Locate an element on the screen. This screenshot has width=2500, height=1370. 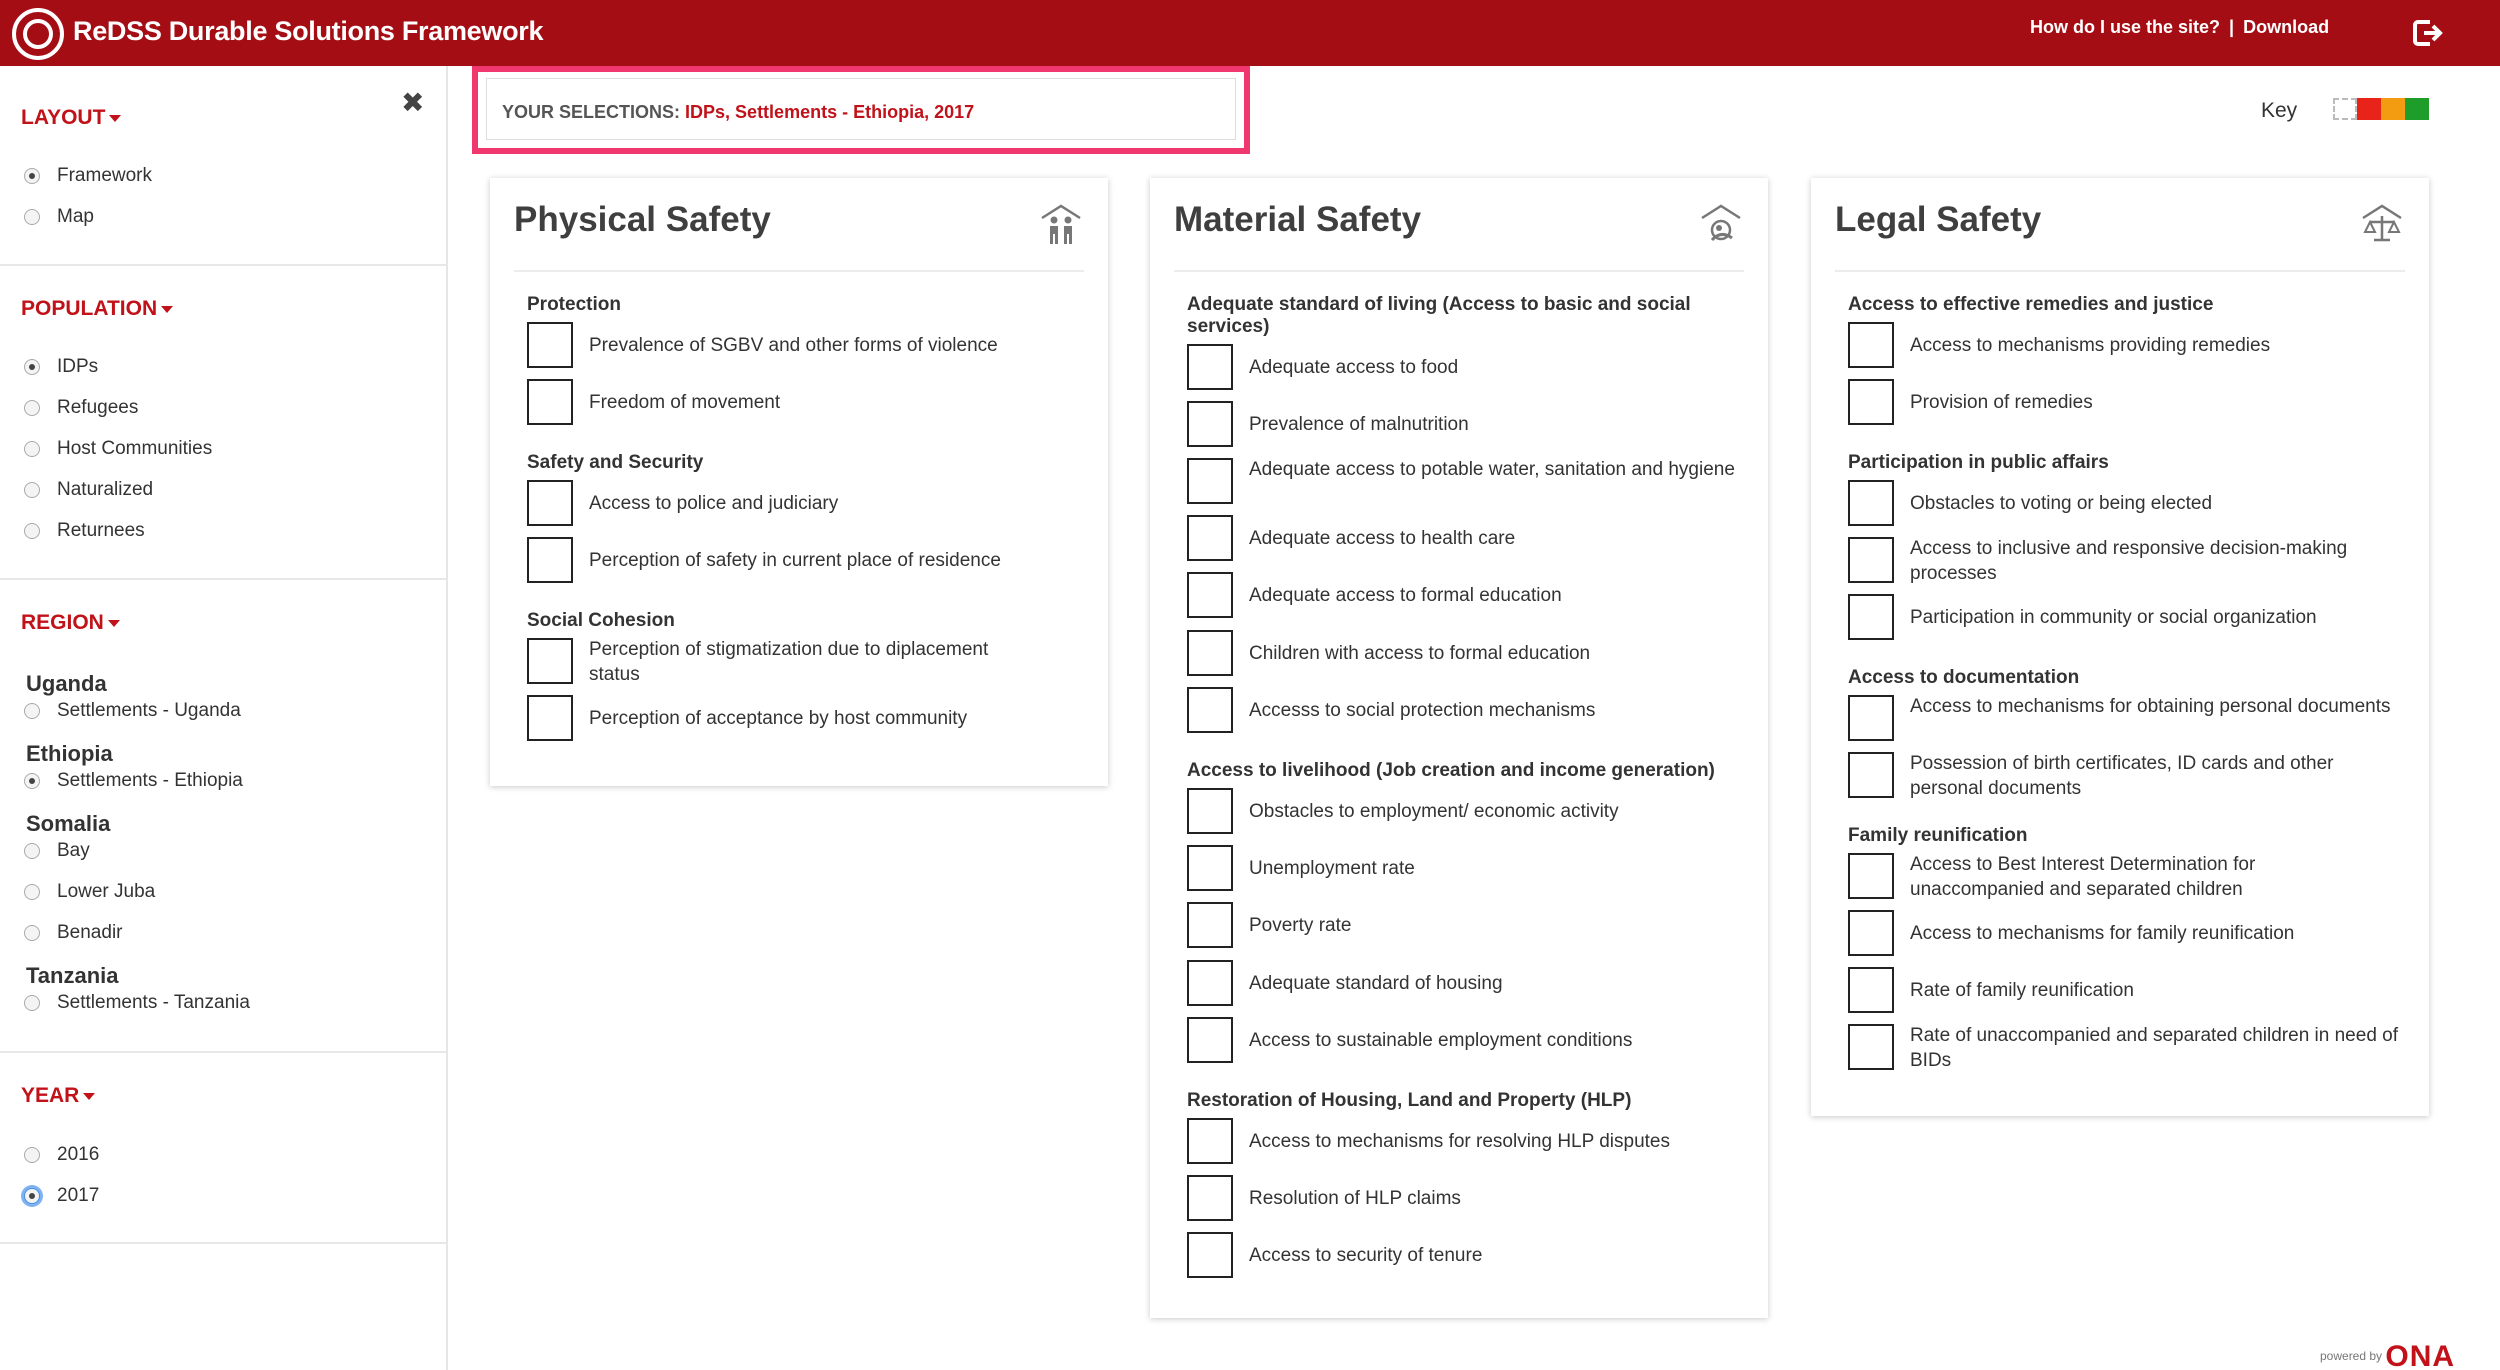
indicator-label: Poverty rate is located at coordinates (1300, 925).